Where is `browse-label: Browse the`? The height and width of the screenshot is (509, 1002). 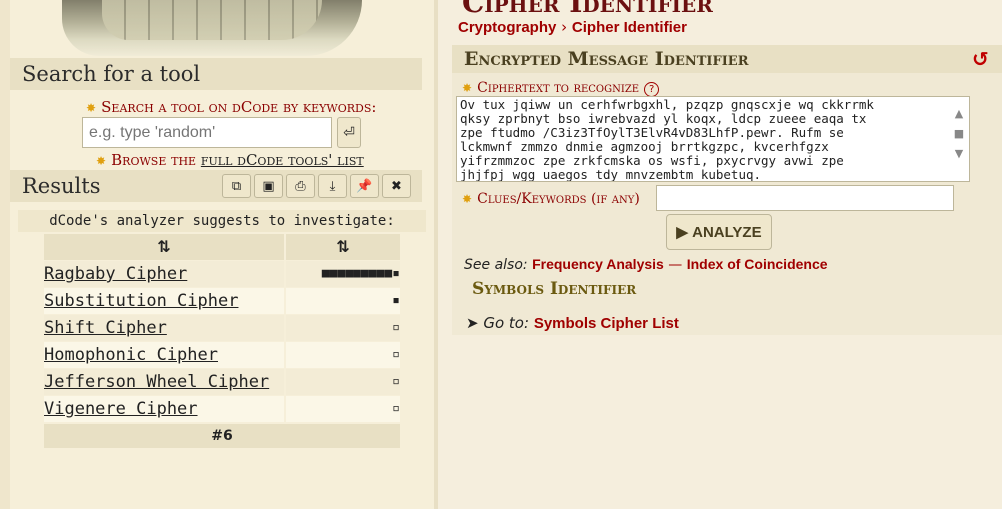
browse-label: Browse the is located at coordinates (156, 160).